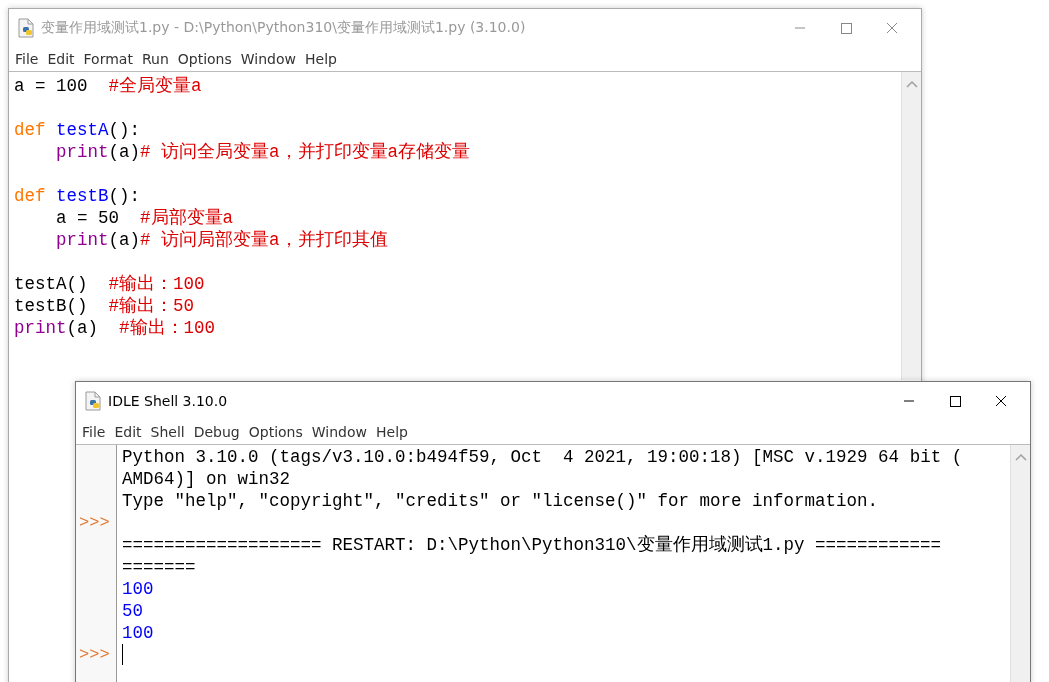 The image size is (1049, 682). I want to click on code-line: a = 100 #全局变量a, so click(108, 86).